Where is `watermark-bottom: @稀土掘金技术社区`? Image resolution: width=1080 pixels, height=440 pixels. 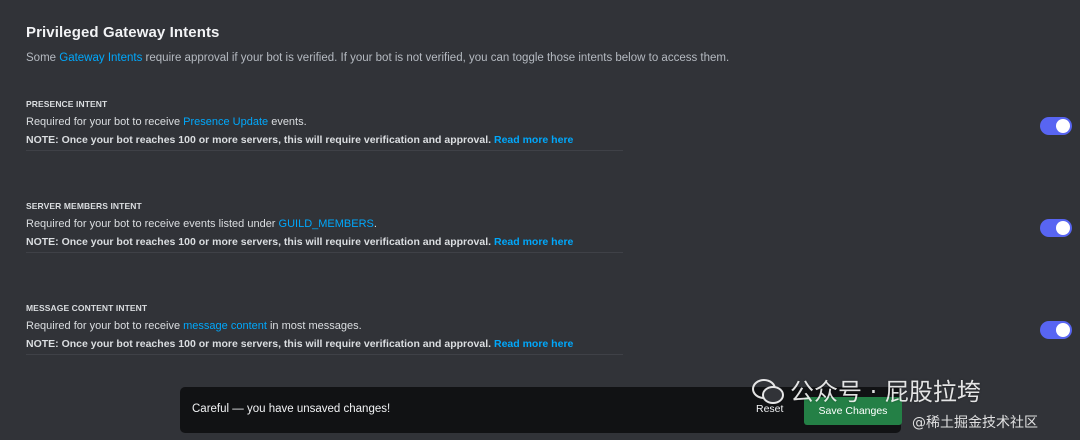 watermark-bottom: @稀土掘金技术社区 is located at coordinates (975, 423).